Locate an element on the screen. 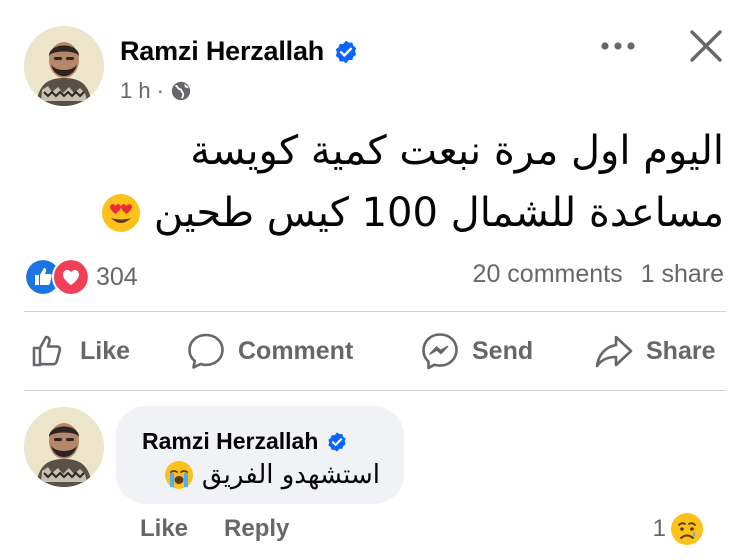 The height and width of the screenshot is (560, 750). share-label: Share is located at coordinates (681, 350).